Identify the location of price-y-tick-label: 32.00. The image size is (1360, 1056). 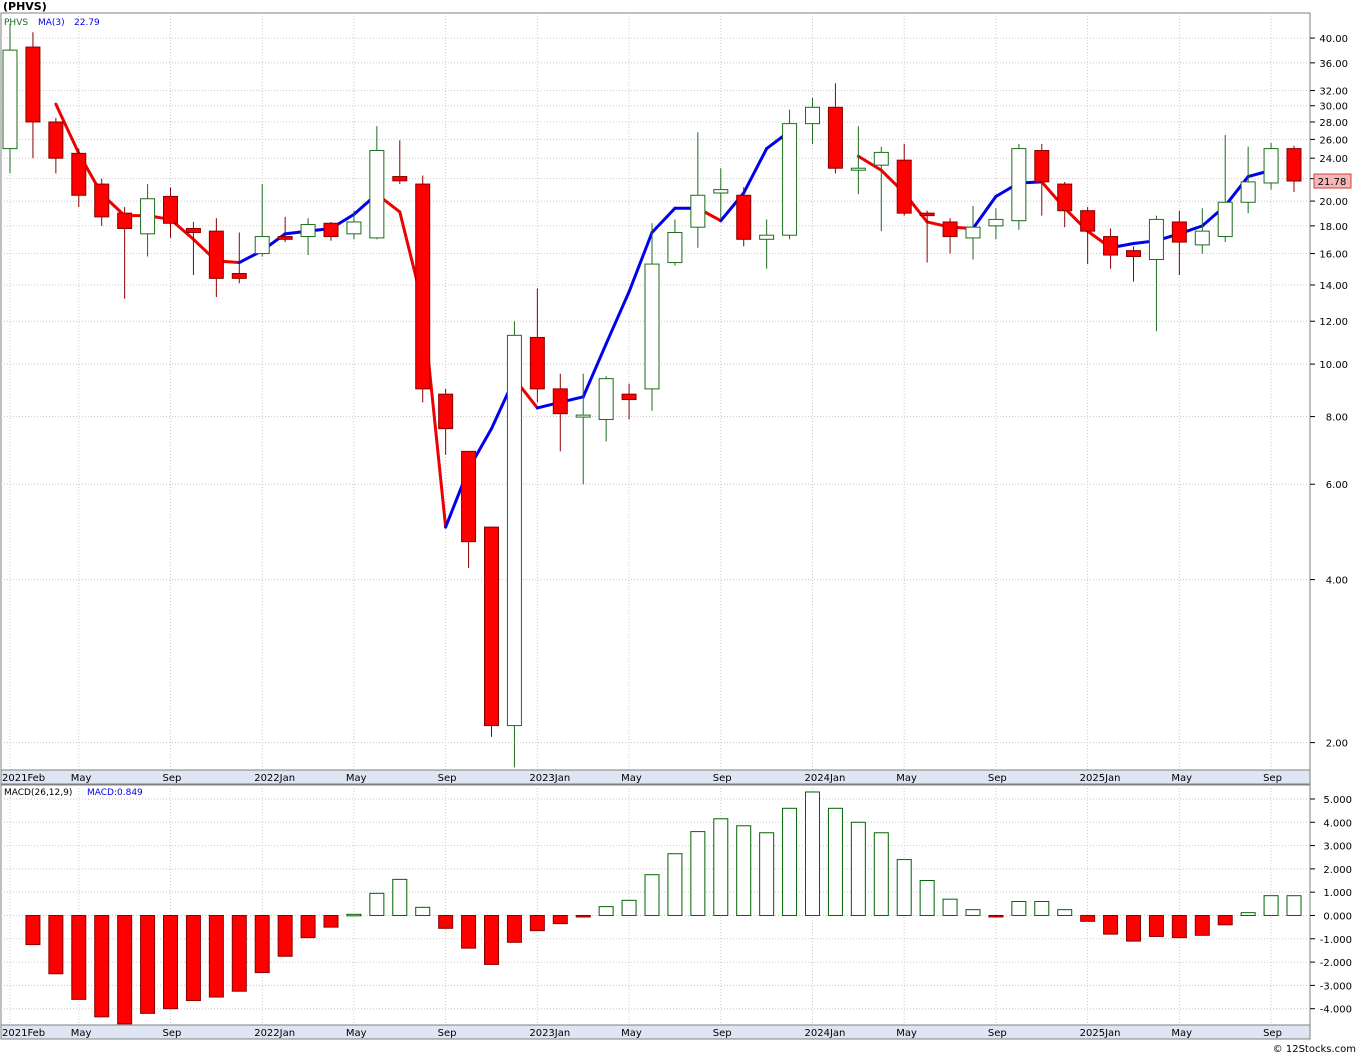
(1333, 92).